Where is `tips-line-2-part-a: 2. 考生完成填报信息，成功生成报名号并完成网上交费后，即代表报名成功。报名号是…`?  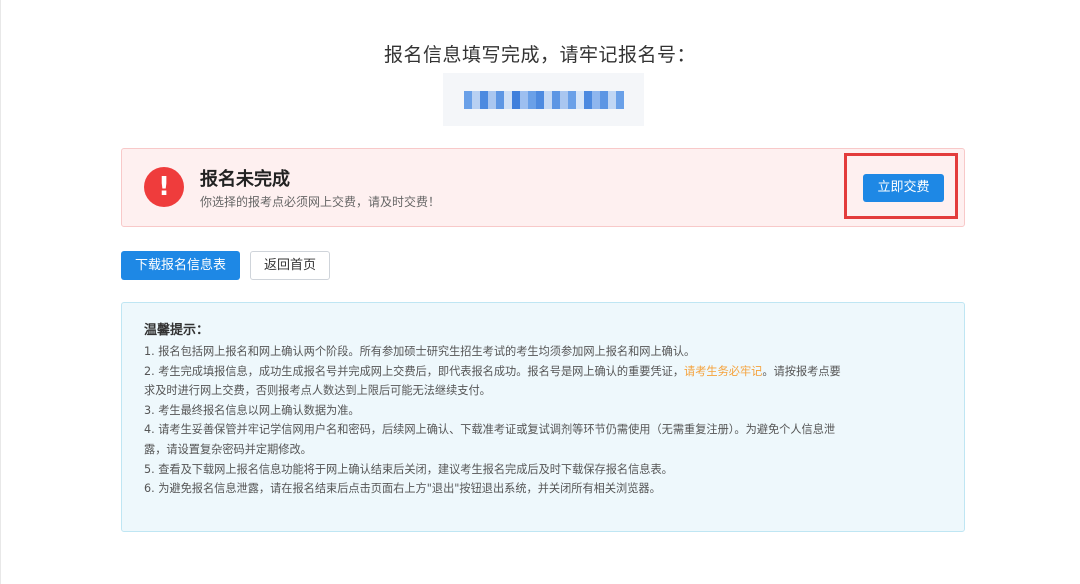 tips-line-2-part-a: 2. 考生完成填报信息，成功生成报名号并完成网上交费后，即代表报名成功。报名号是… is located at coordinates (414, 371).